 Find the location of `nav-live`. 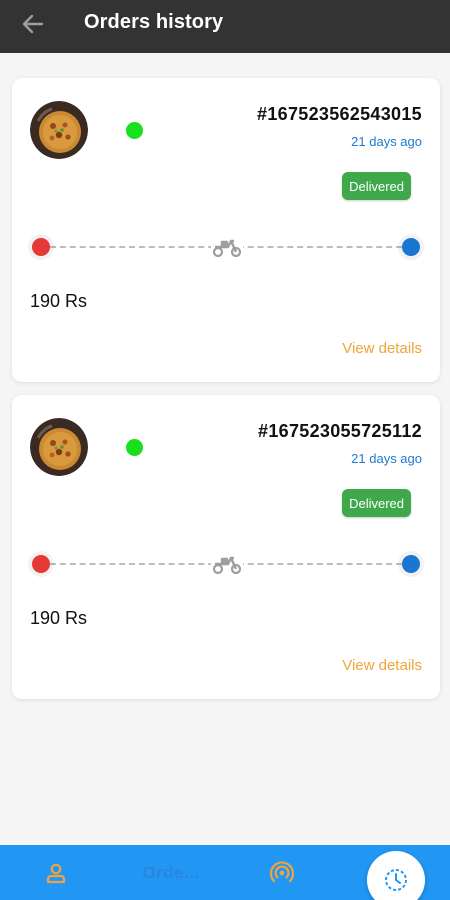

nav-live is located at coordinates (282, 872).